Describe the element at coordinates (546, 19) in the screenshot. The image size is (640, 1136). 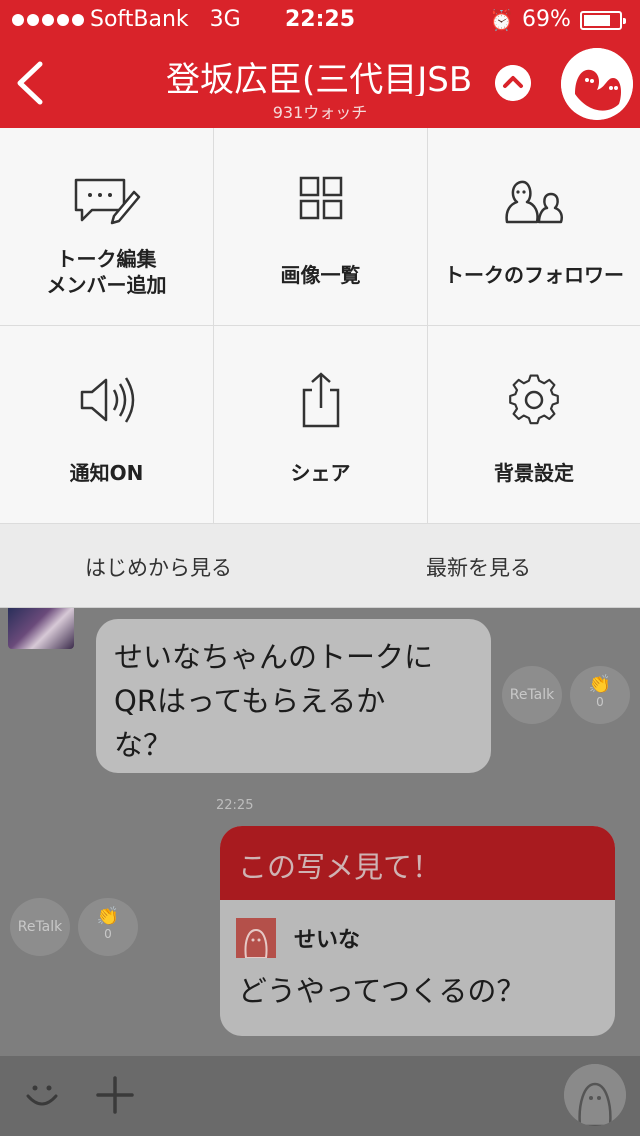
I see `battery-percent: 69%` at that location.